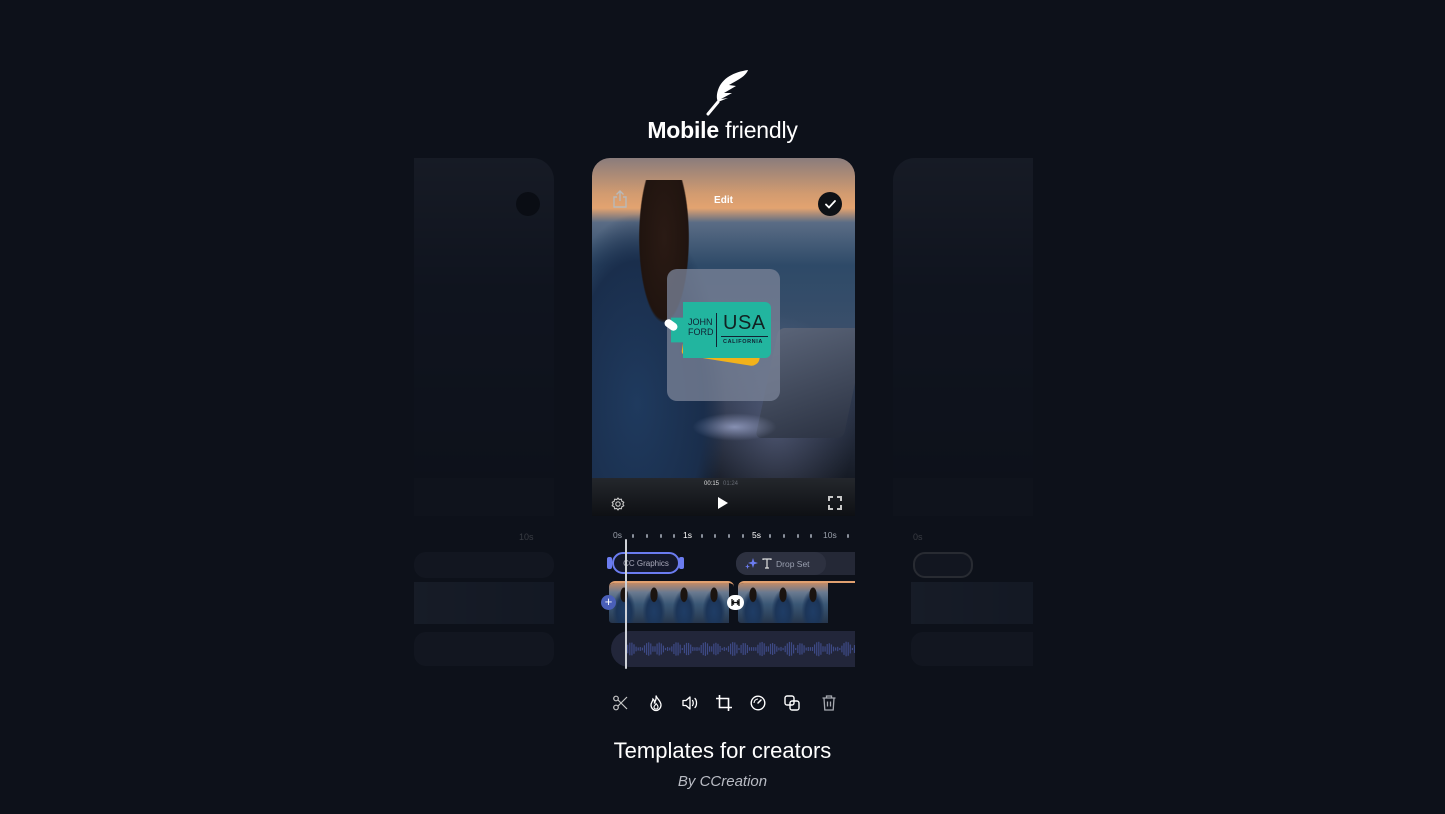  I want to click on clip-trim-handle-right, so click(681, 563).